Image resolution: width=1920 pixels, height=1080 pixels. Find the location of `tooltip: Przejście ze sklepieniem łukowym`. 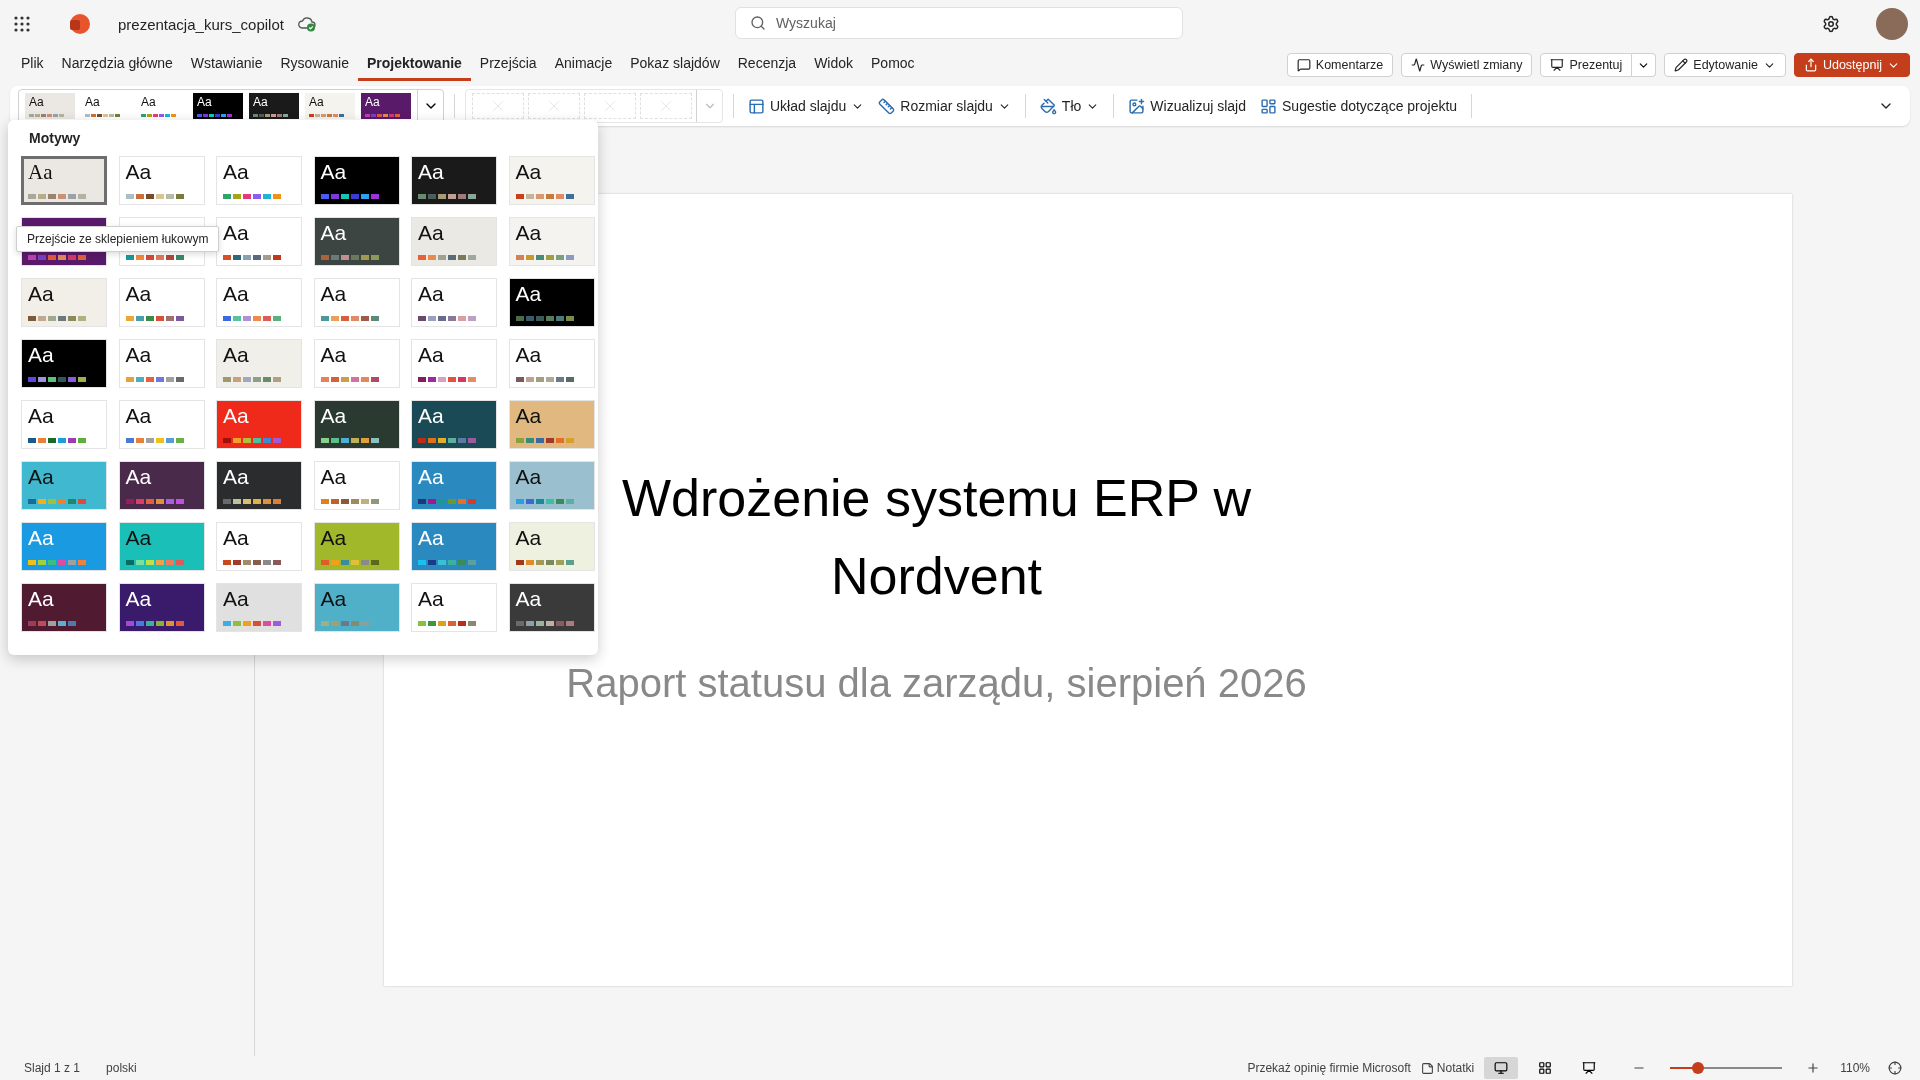

tooltip: Przejście ze sklepieniem łukowym is located at coordinates (118, 239).